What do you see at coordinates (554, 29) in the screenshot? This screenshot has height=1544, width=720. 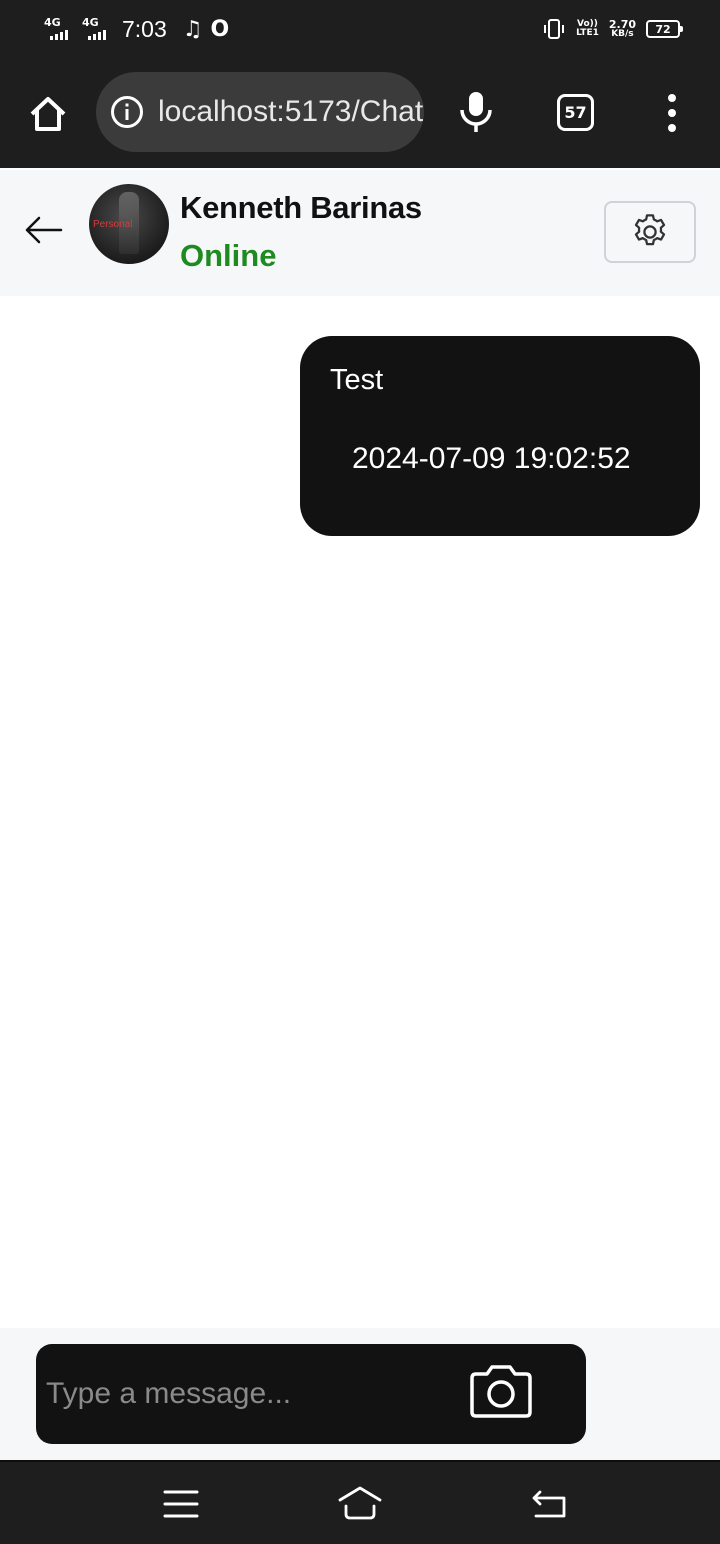 I see `vibrate-icon` at bounding box center [554, 29].